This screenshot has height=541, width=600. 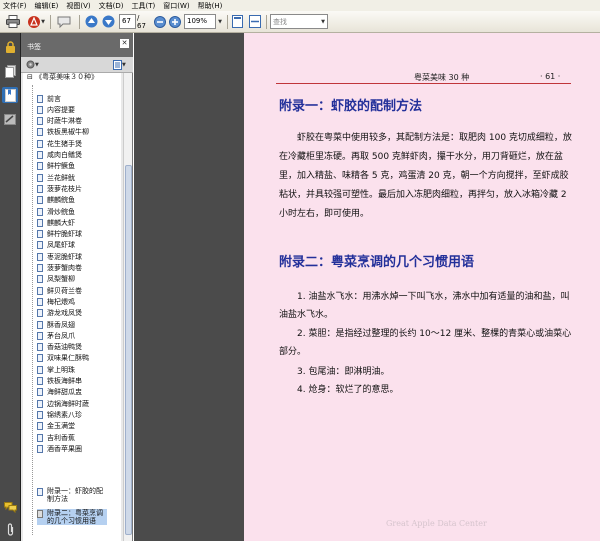 I want to click on collapse-icon: ⊟, so click(x=30, y=77).